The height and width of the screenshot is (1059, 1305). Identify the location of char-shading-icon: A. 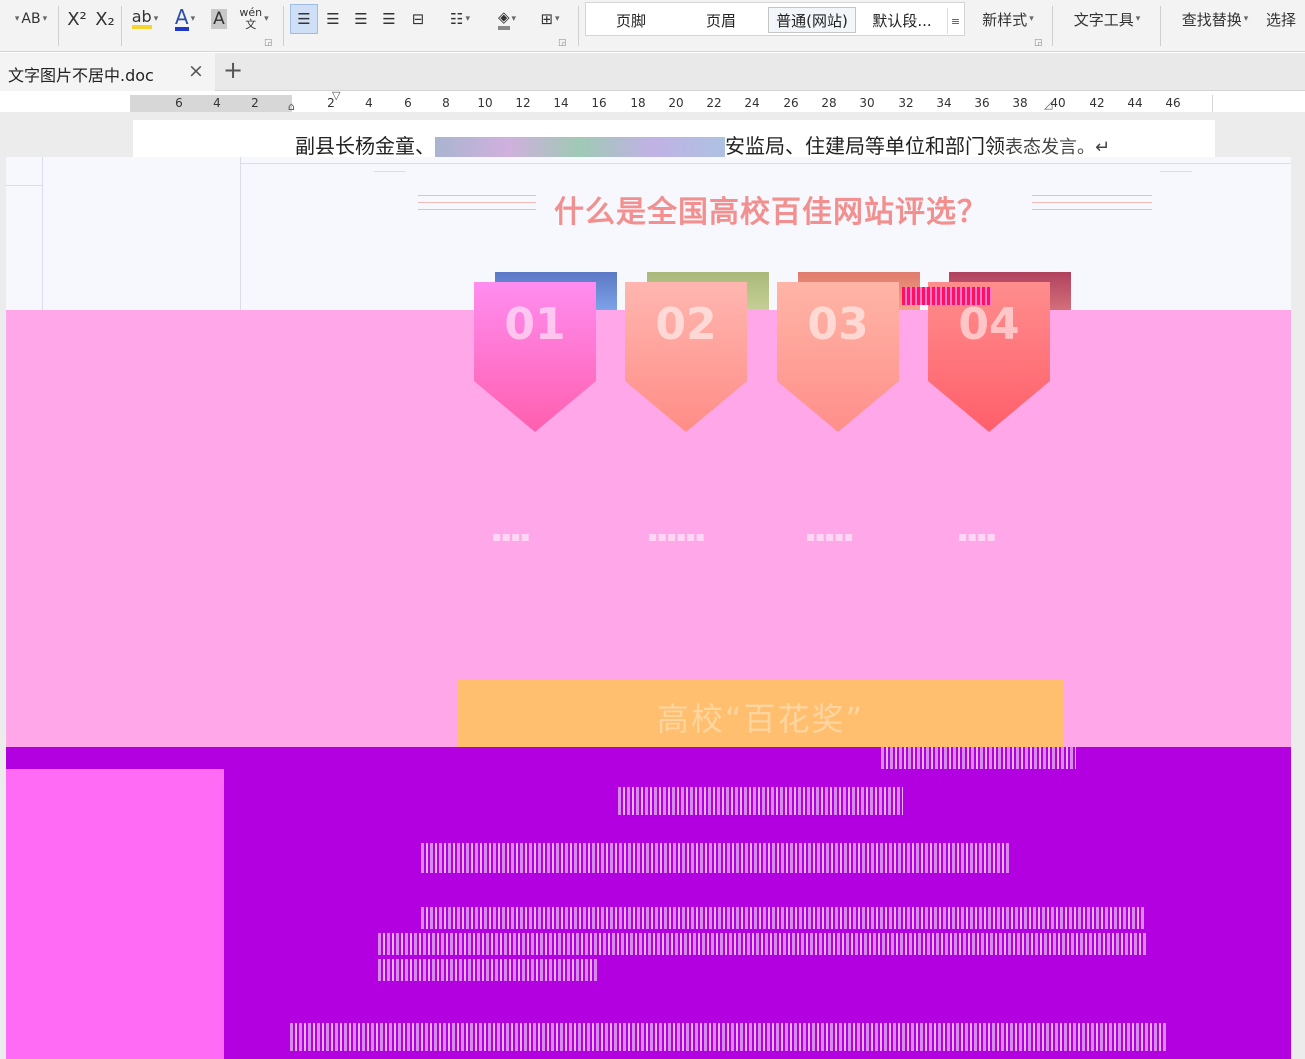
(219, 19).